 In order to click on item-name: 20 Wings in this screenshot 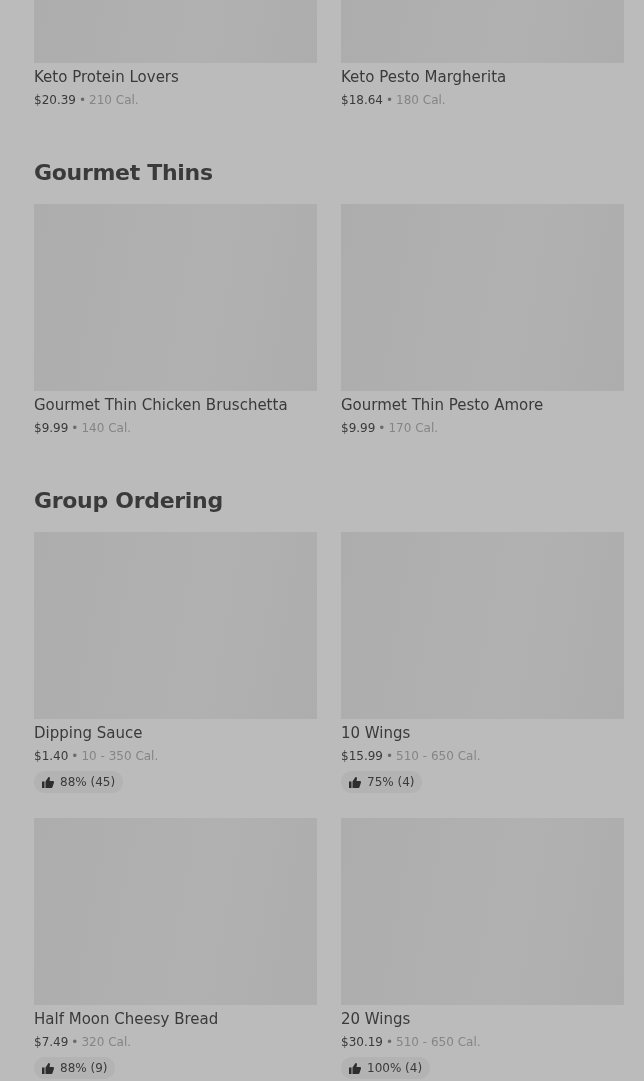, I will do `click(376, 1019)`.